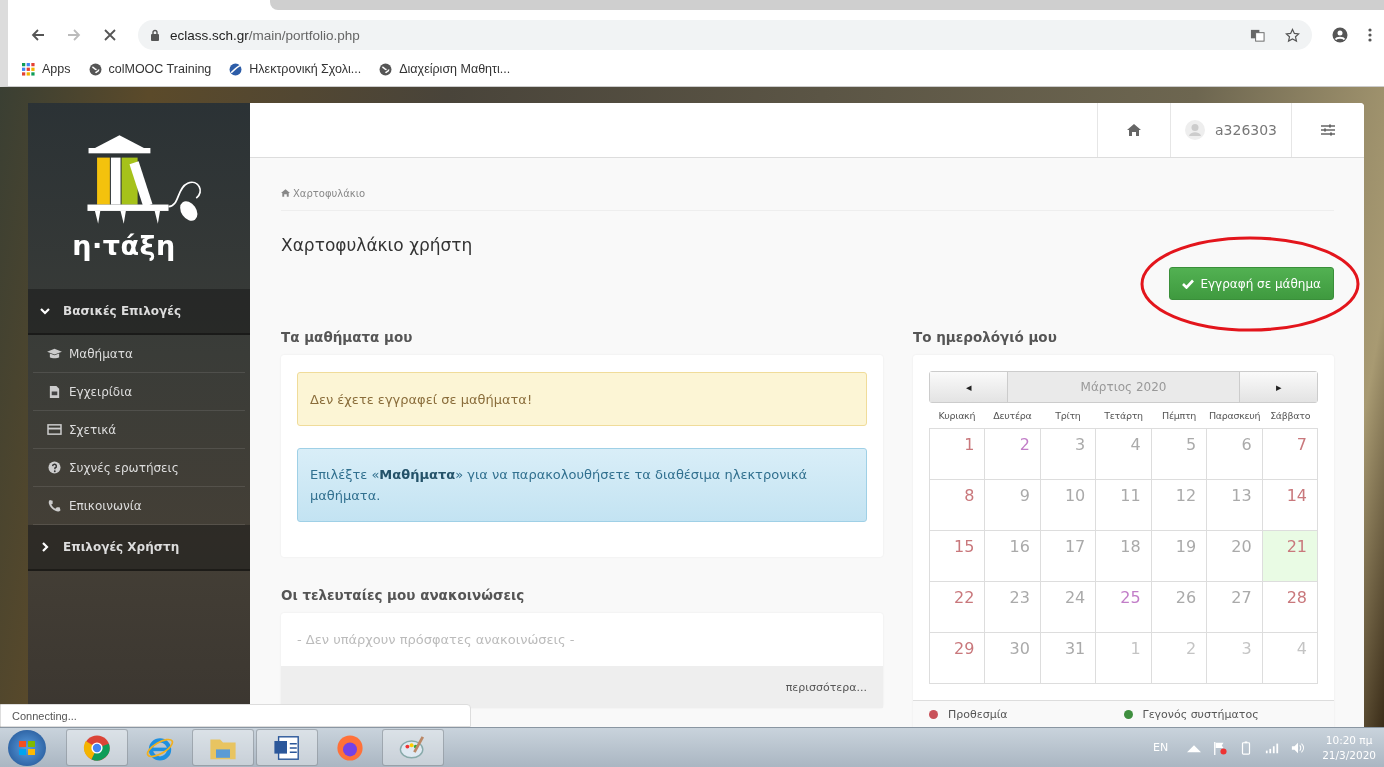  Describe the element at coordinates (1179, 415) in the screenshot. I see `weekday-label: Πέμπτη` at that location.